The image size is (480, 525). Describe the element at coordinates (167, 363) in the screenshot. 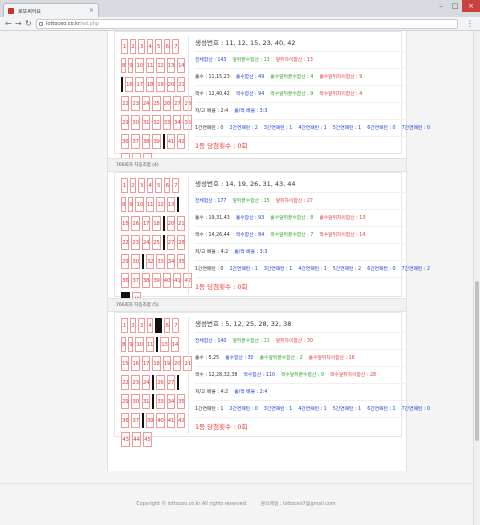

I see `slip-number: 19` at that location.